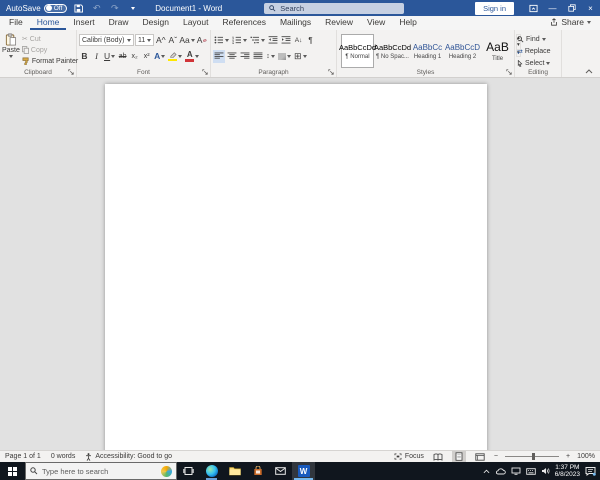  Describe the element at coordinates (552, 8) in the screenshot. I see `minimize-button: —` at that location.